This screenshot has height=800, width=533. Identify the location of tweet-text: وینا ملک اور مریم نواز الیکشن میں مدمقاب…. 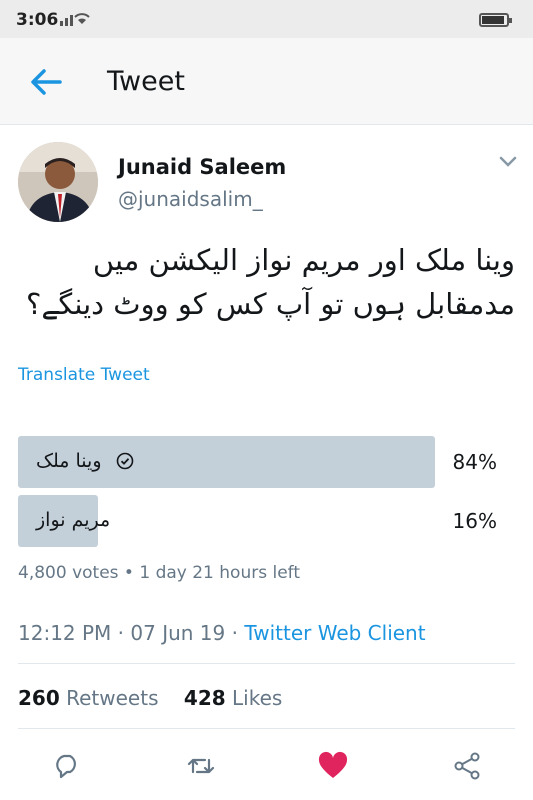
(267, 282).